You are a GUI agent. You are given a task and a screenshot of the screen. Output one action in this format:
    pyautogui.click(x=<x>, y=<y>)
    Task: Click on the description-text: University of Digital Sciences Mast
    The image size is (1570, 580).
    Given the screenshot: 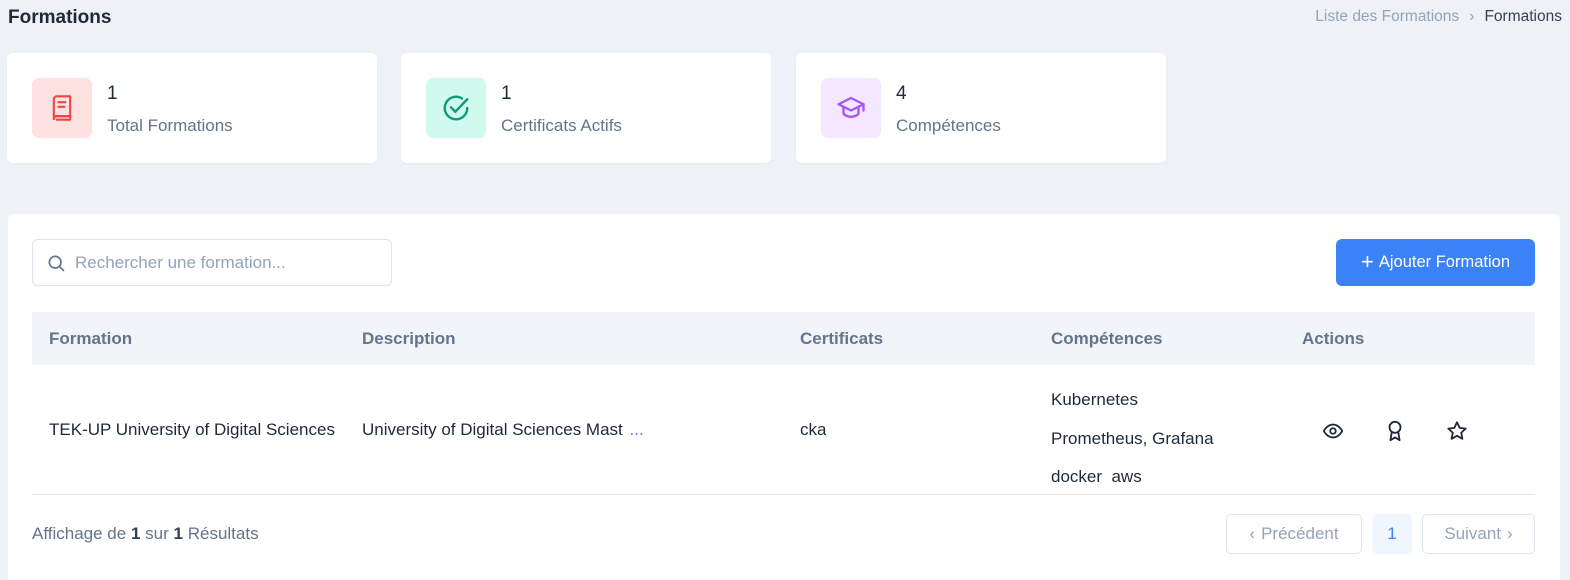 What is the action you would take?
    pyautogui.click(x=492, y=429)
    